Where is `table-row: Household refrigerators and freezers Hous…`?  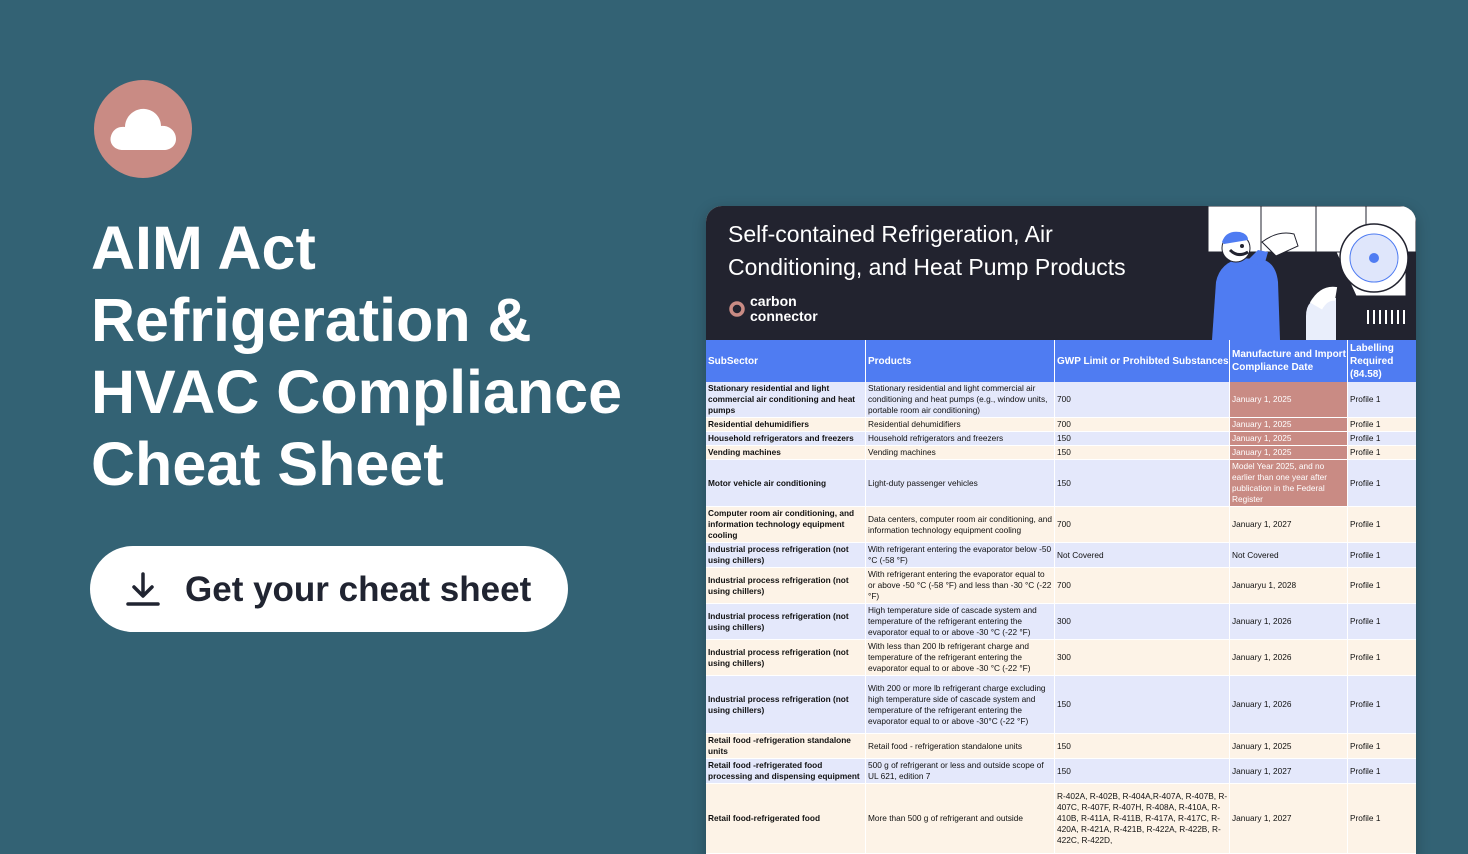
table-row: Household refrigerators and freezers Hous… is located at coordinates (1061, 439).